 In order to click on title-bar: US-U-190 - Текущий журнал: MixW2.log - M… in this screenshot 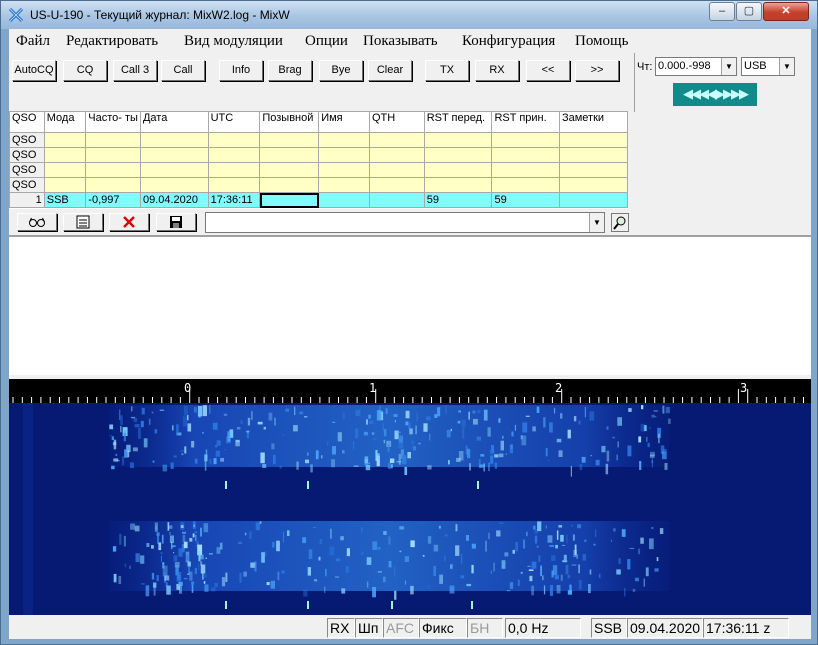, I will do `click(409, 15)`.